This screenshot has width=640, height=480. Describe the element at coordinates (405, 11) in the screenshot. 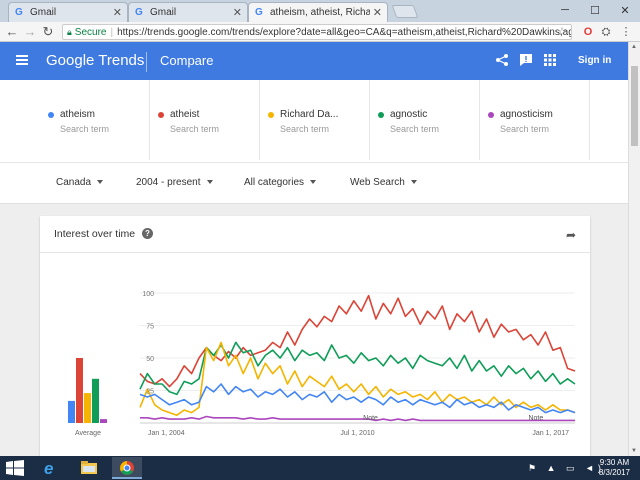

I see `new-tab-button` at that location.